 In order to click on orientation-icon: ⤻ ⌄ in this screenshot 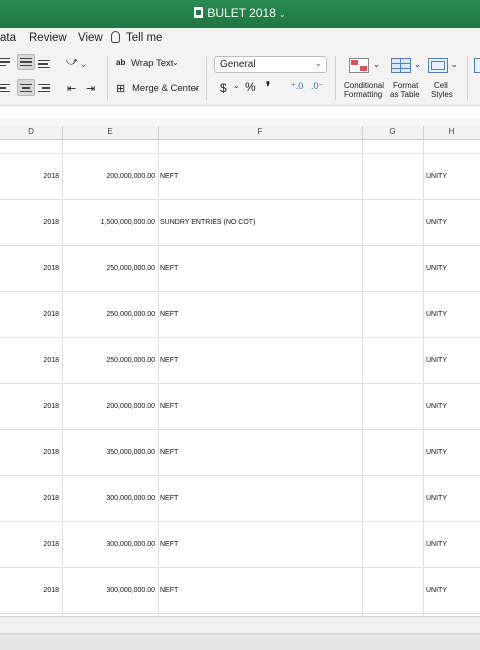, I will do `click(76, 62)`.